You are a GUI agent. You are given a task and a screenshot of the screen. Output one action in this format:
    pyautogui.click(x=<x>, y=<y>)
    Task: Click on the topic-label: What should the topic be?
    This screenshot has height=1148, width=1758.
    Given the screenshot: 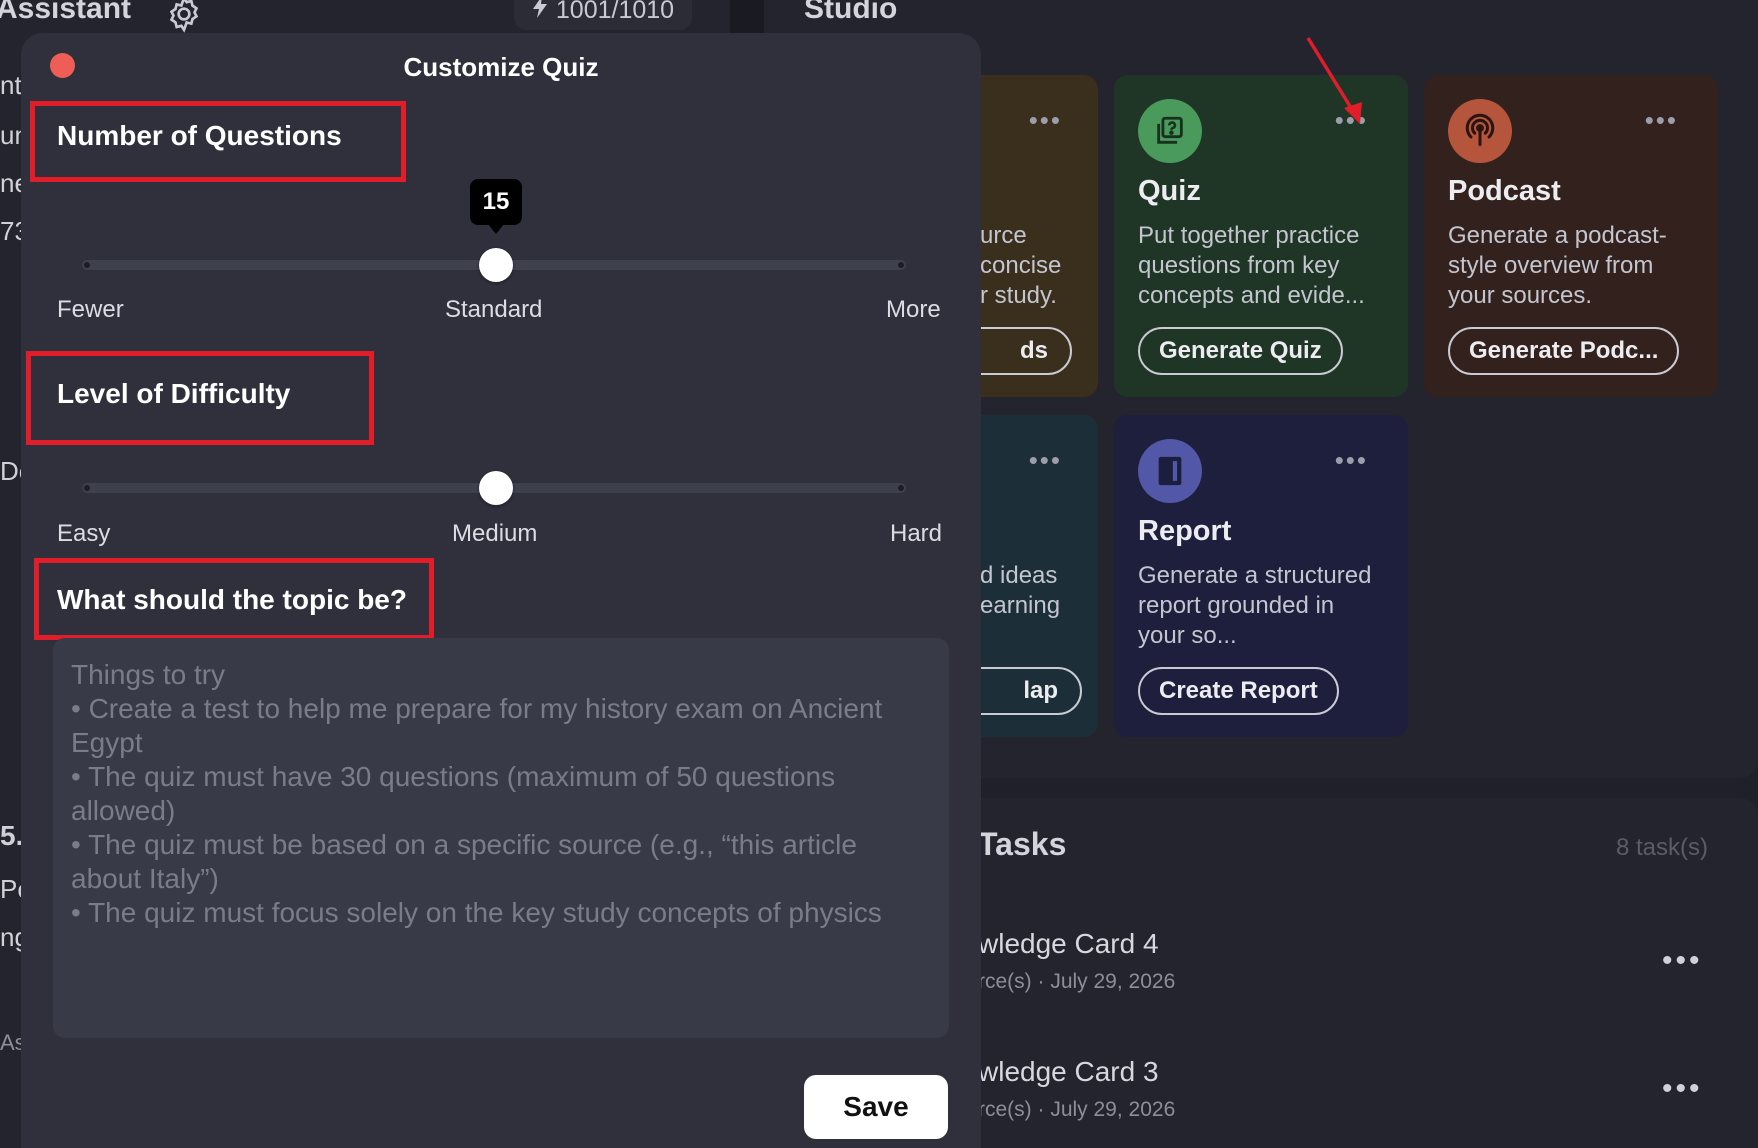 What is the action you would take?
    pyautogui.click(x=232, y=599)
    